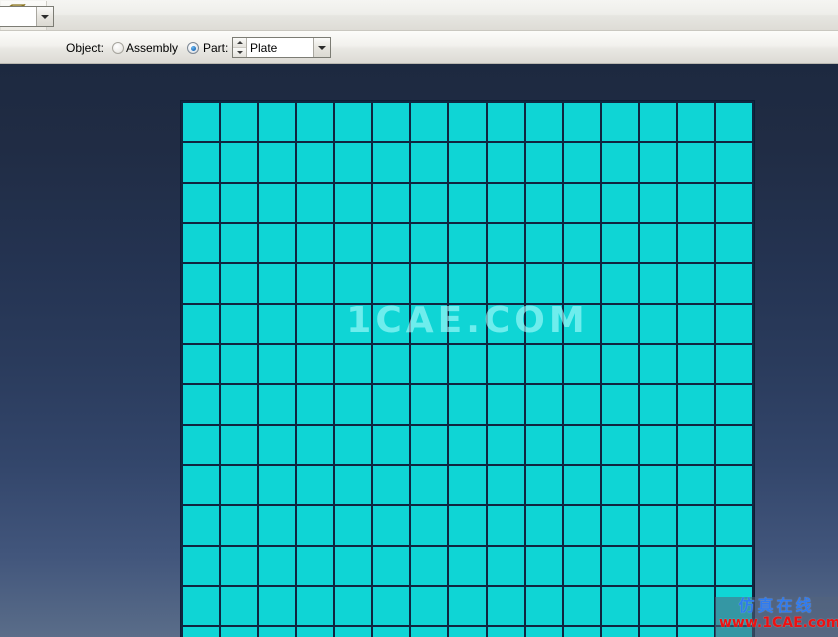 The image size is (838, 637). I want to click on part-combo: Plate, so click(281, 47).